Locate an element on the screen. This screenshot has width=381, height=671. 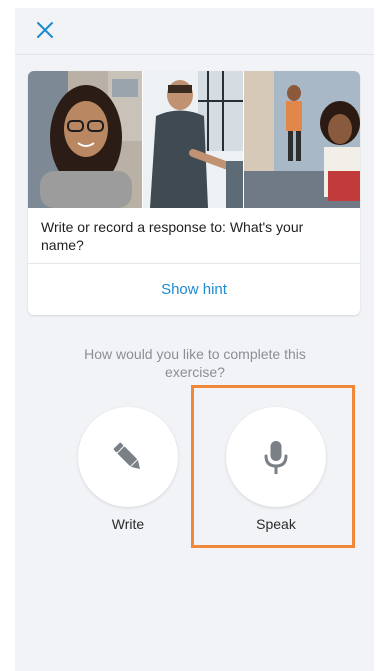
speak-highlight-box is located at coordinates (273, 466).